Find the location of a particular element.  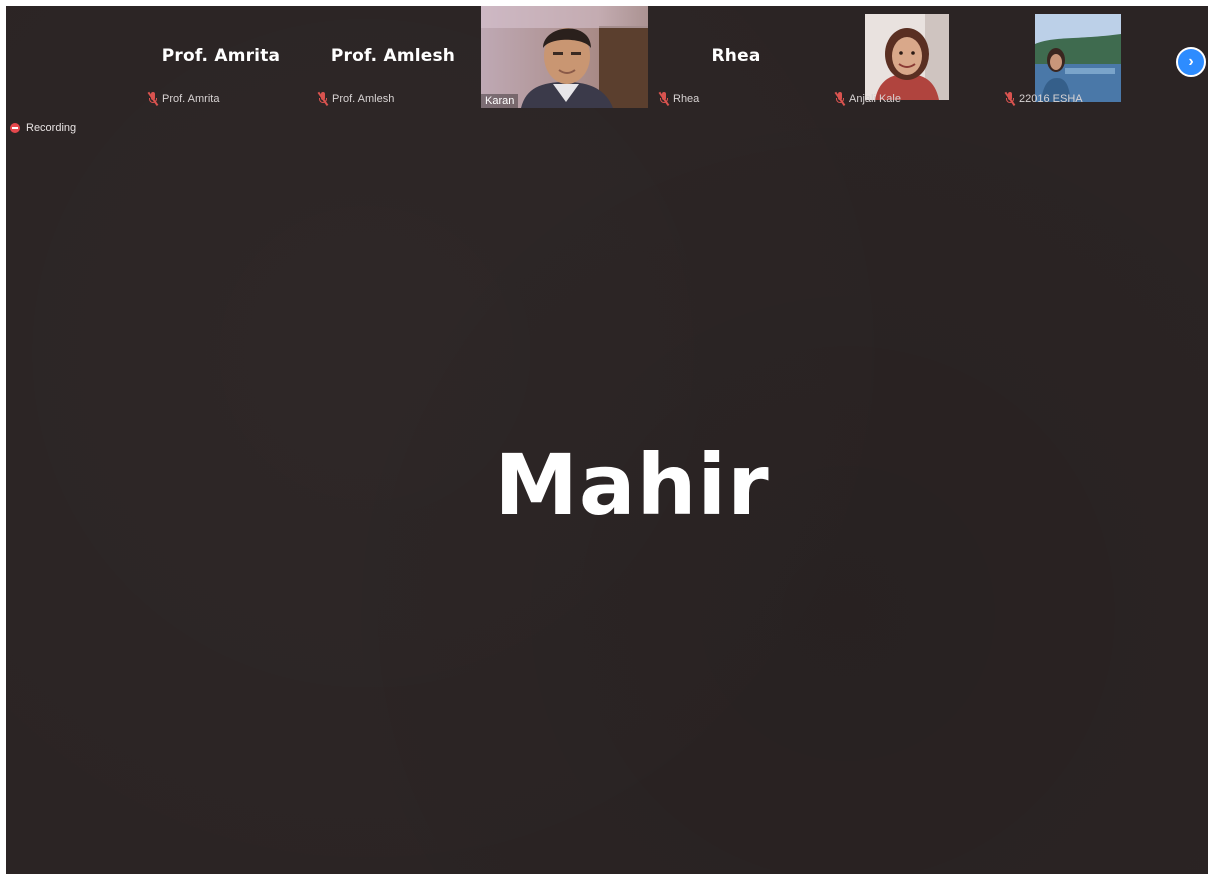

participant-label: Prof. Amrita is located at coordinates (183, 99).